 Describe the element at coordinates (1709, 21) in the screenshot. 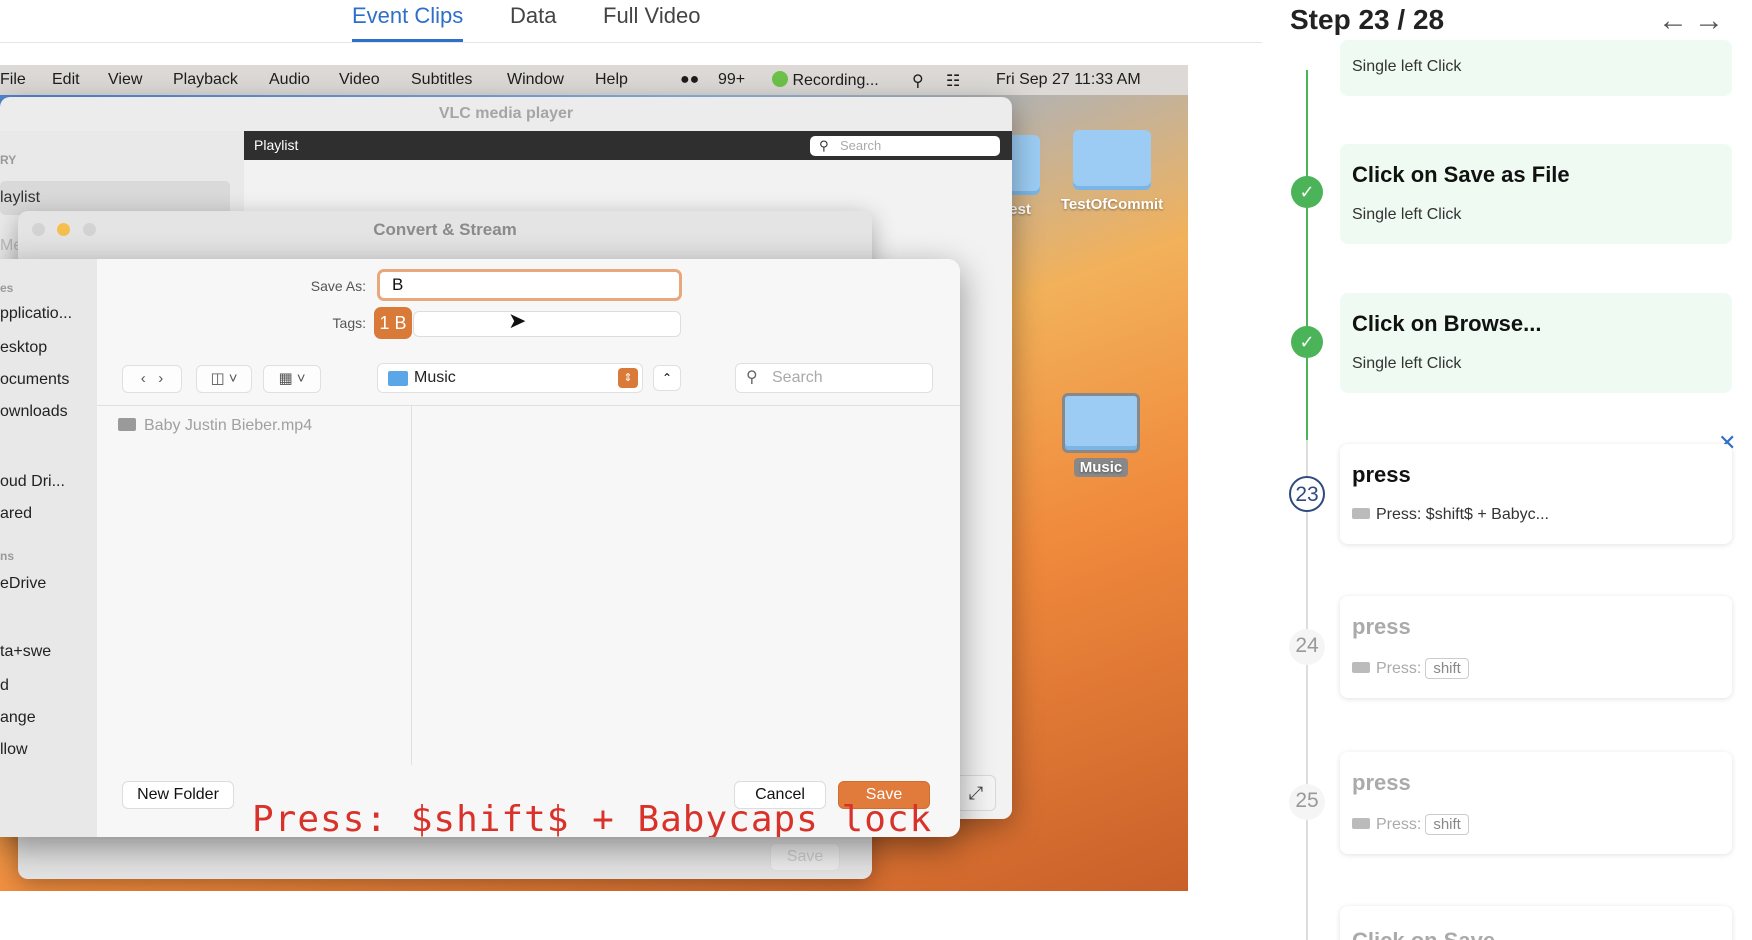

I see `next-step-arrow-icon: →` at that location.